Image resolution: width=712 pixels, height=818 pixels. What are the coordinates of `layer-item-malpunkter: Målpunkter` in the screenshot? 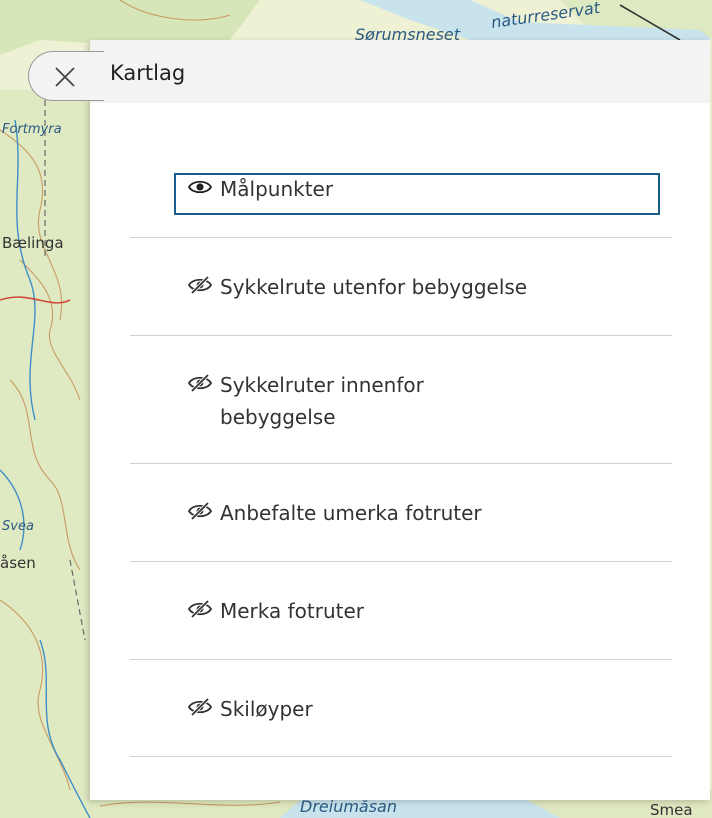 It's located at (401, 189).